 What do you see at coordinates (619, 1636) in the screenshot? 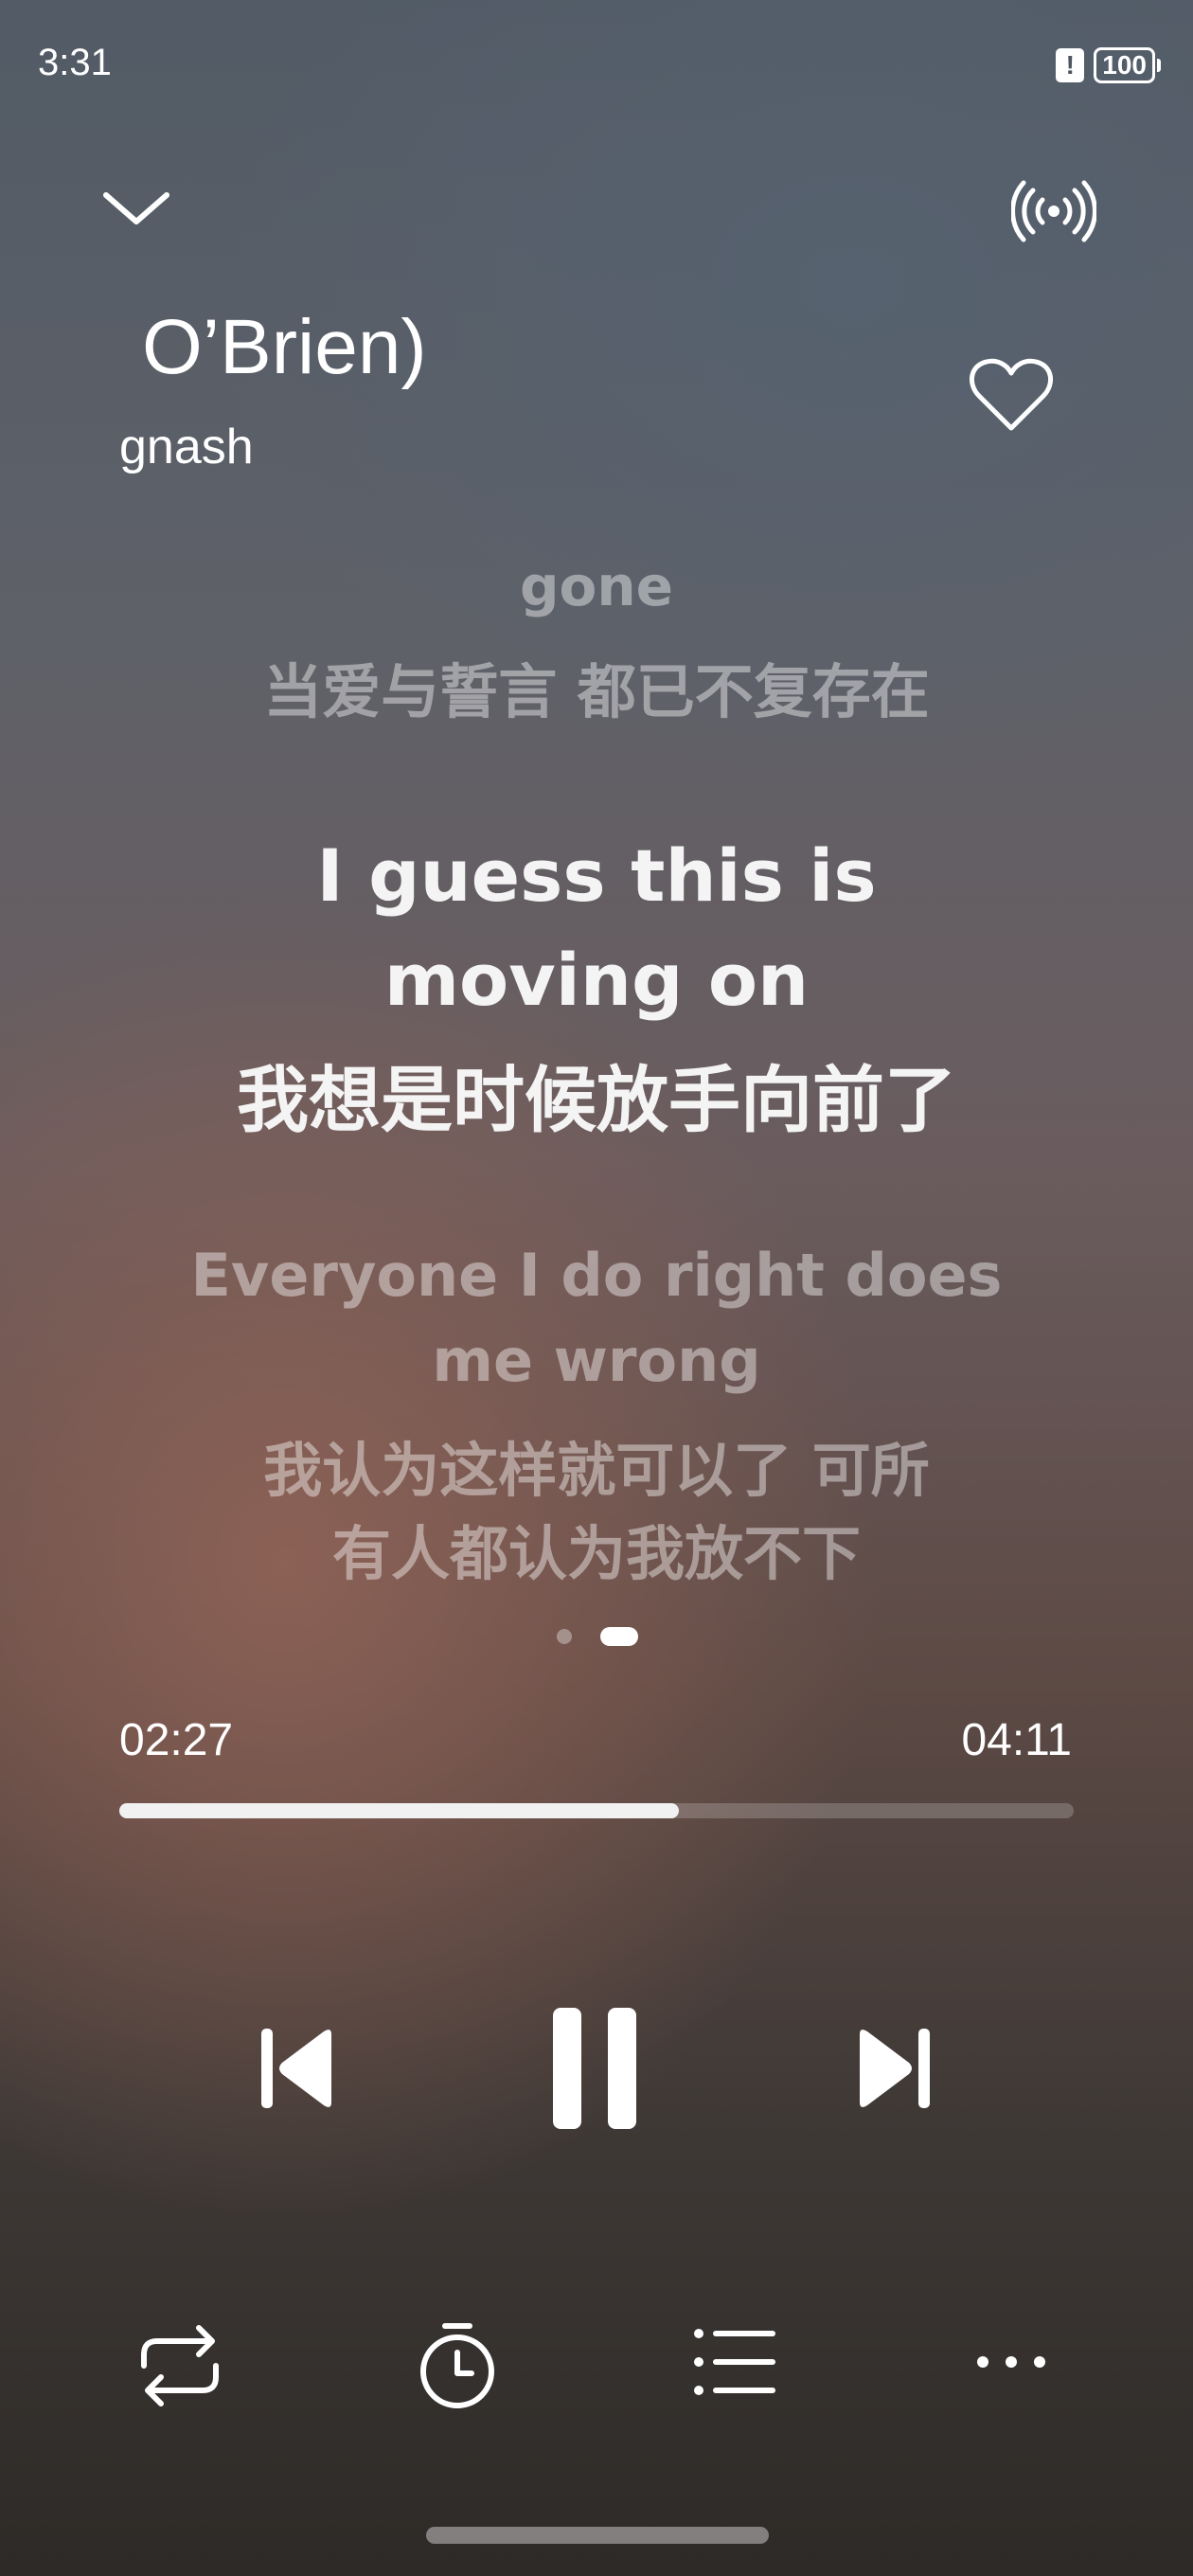
I see `page-dot-2-active` at bounding box center [619, 1636].